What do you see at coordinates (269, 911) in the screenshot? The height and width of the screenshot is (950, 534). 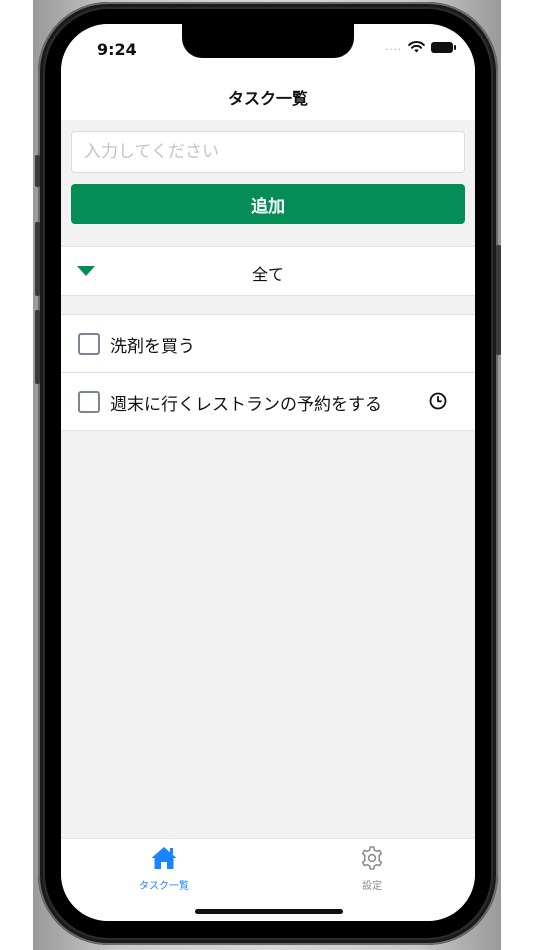 I see `home-indicator` at bounding box center [269, 911].